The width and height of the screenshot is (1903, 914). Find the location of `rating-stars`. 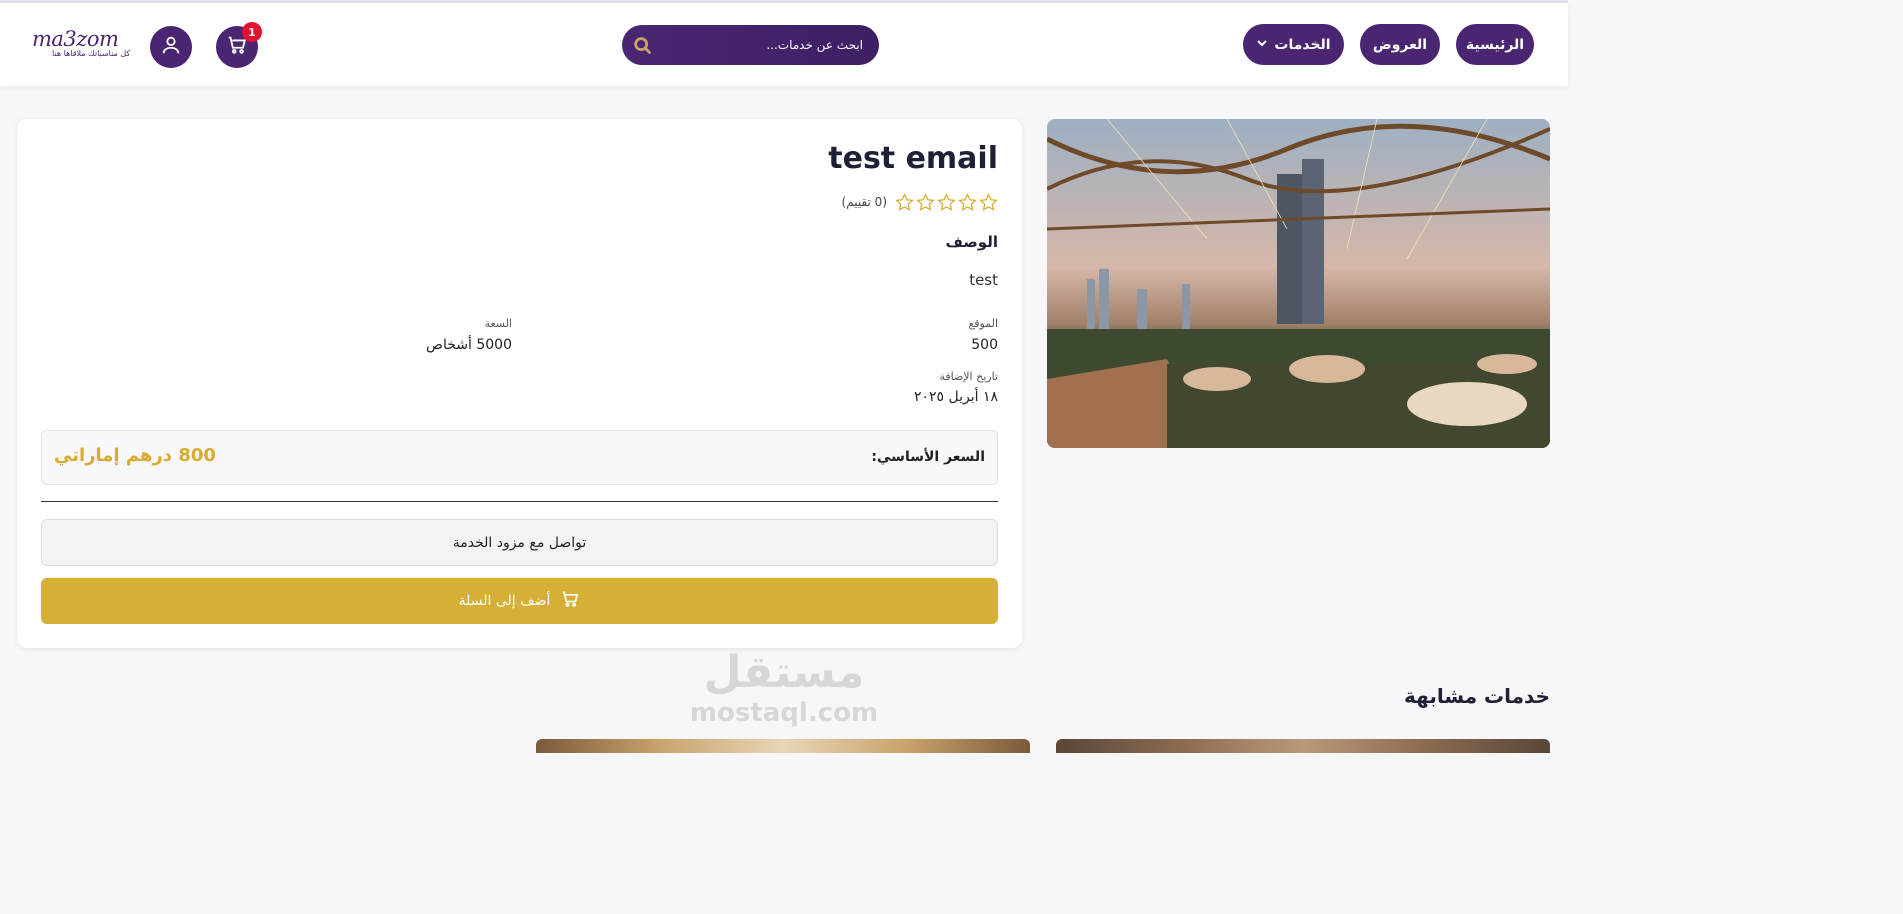

rating-stars is located at coordinates (946, 204).